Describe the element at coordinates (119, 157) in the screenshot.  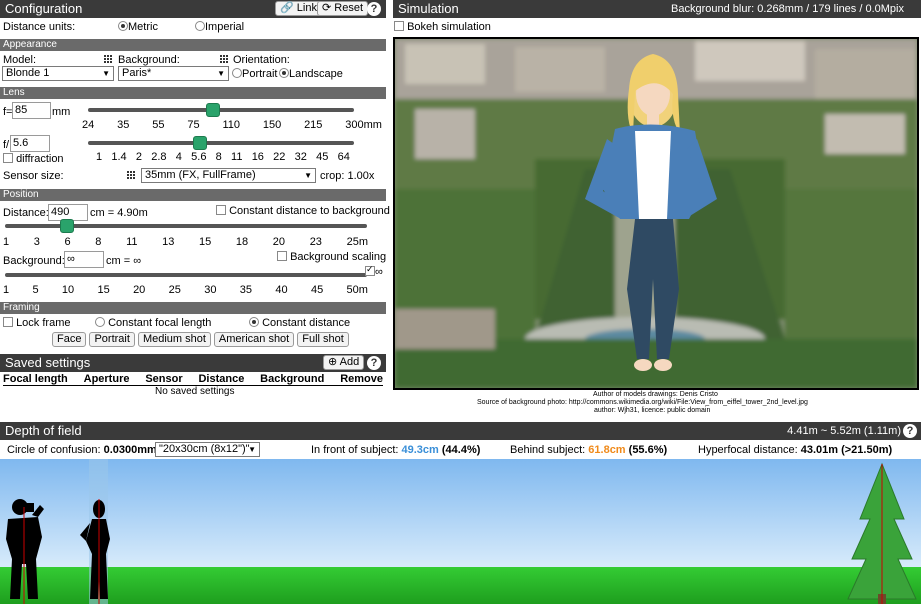
I see `aperture-tick-label: 1.4` at that location.